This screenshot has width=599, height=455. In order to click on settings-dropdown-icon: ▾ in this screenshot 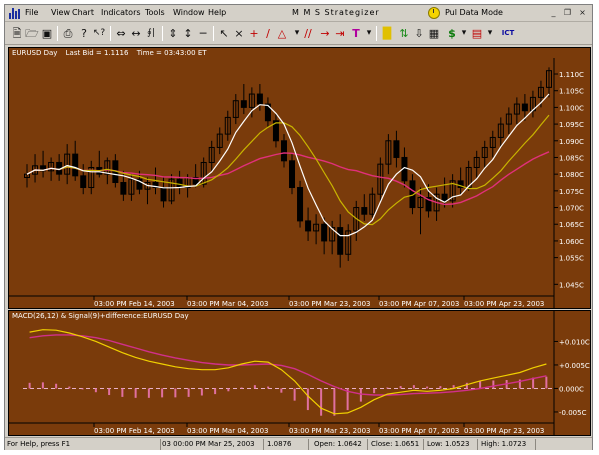, I will do `click(490, 33)`.